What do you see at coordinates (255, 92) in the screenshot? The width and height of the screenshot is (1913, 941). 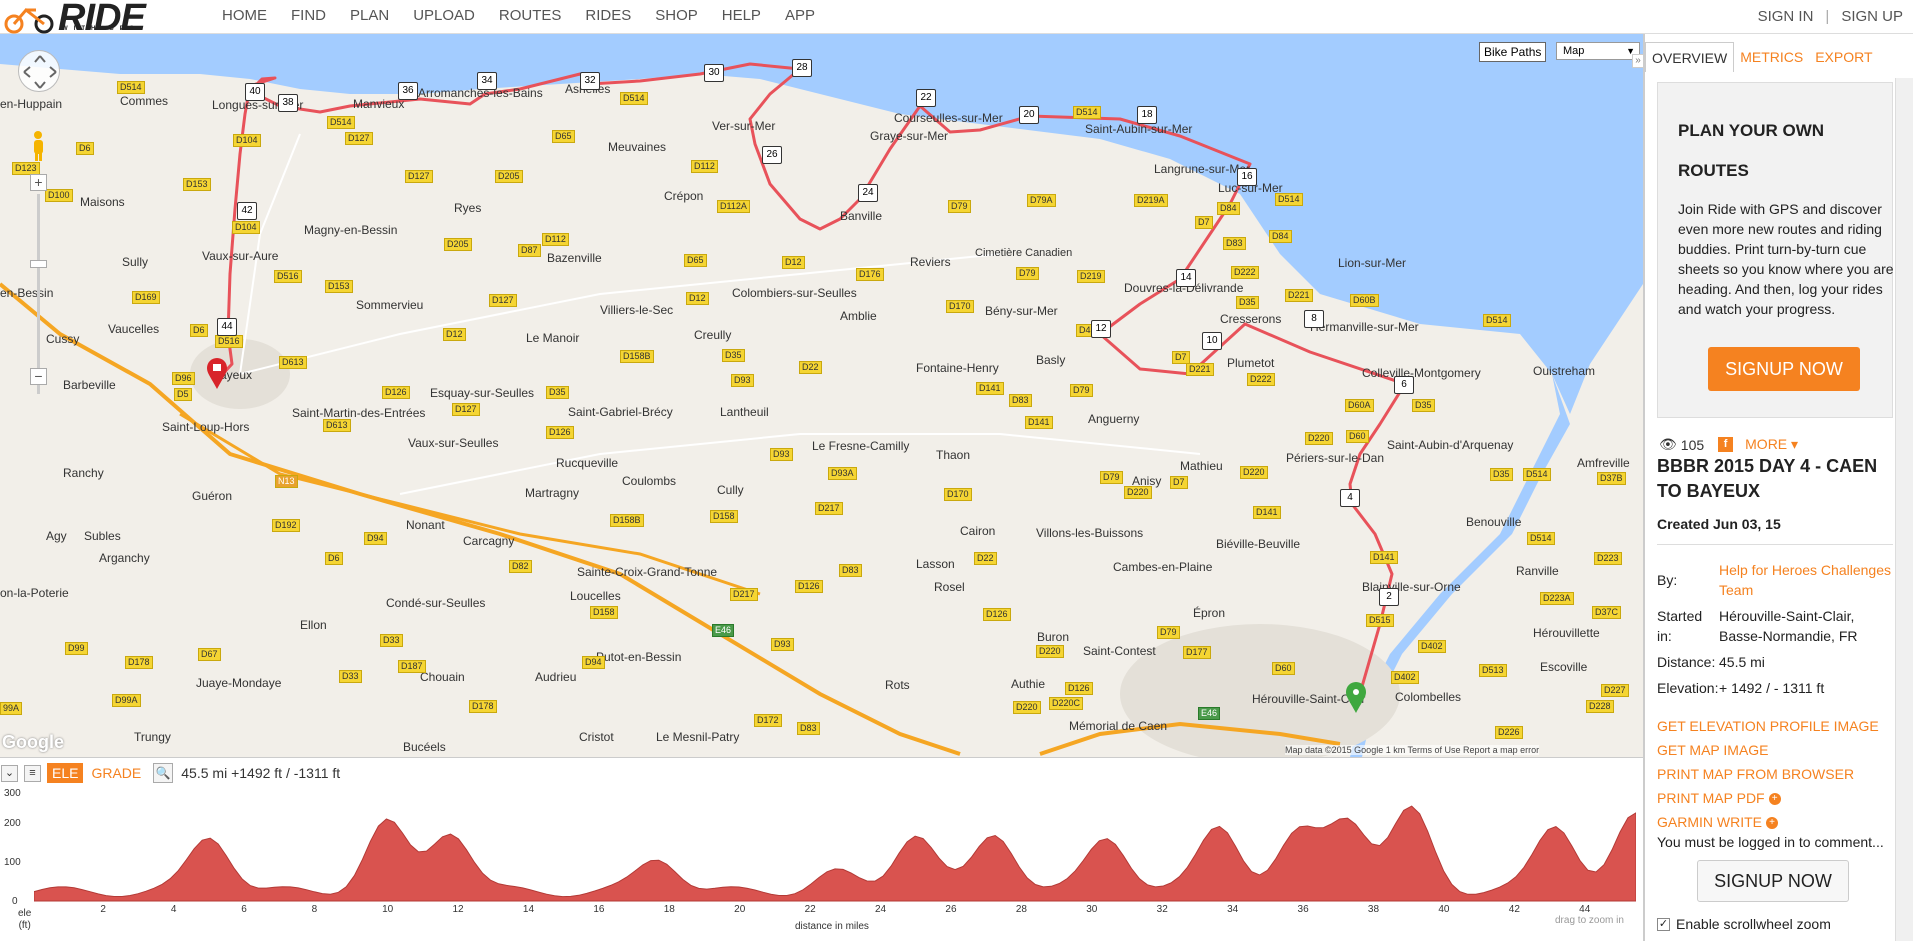 I see `route-marker: 40` at bounding box center [255, 92].